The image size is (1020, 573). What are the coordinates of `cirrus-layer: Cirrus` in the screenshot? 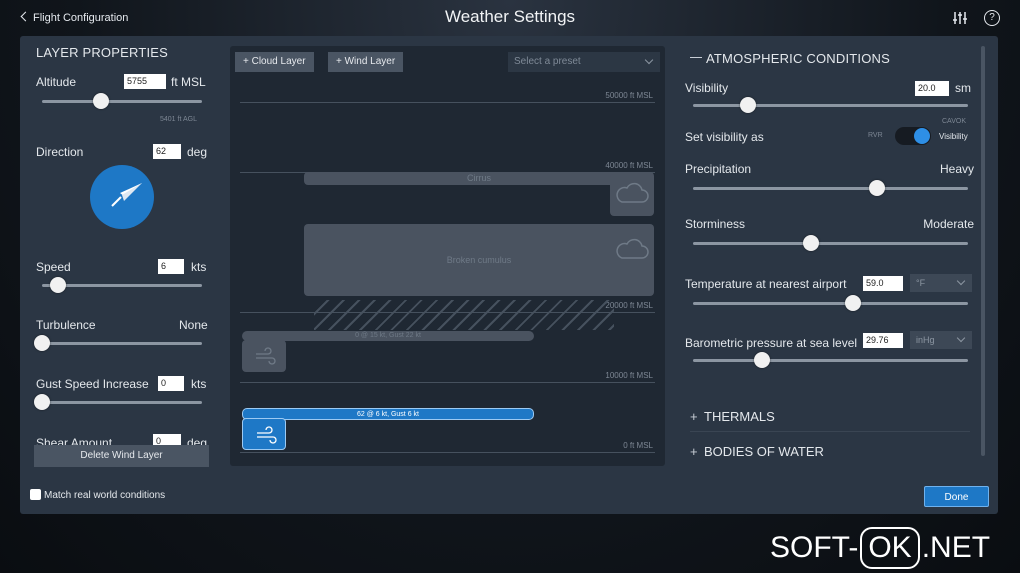 It's located at (479, 178).